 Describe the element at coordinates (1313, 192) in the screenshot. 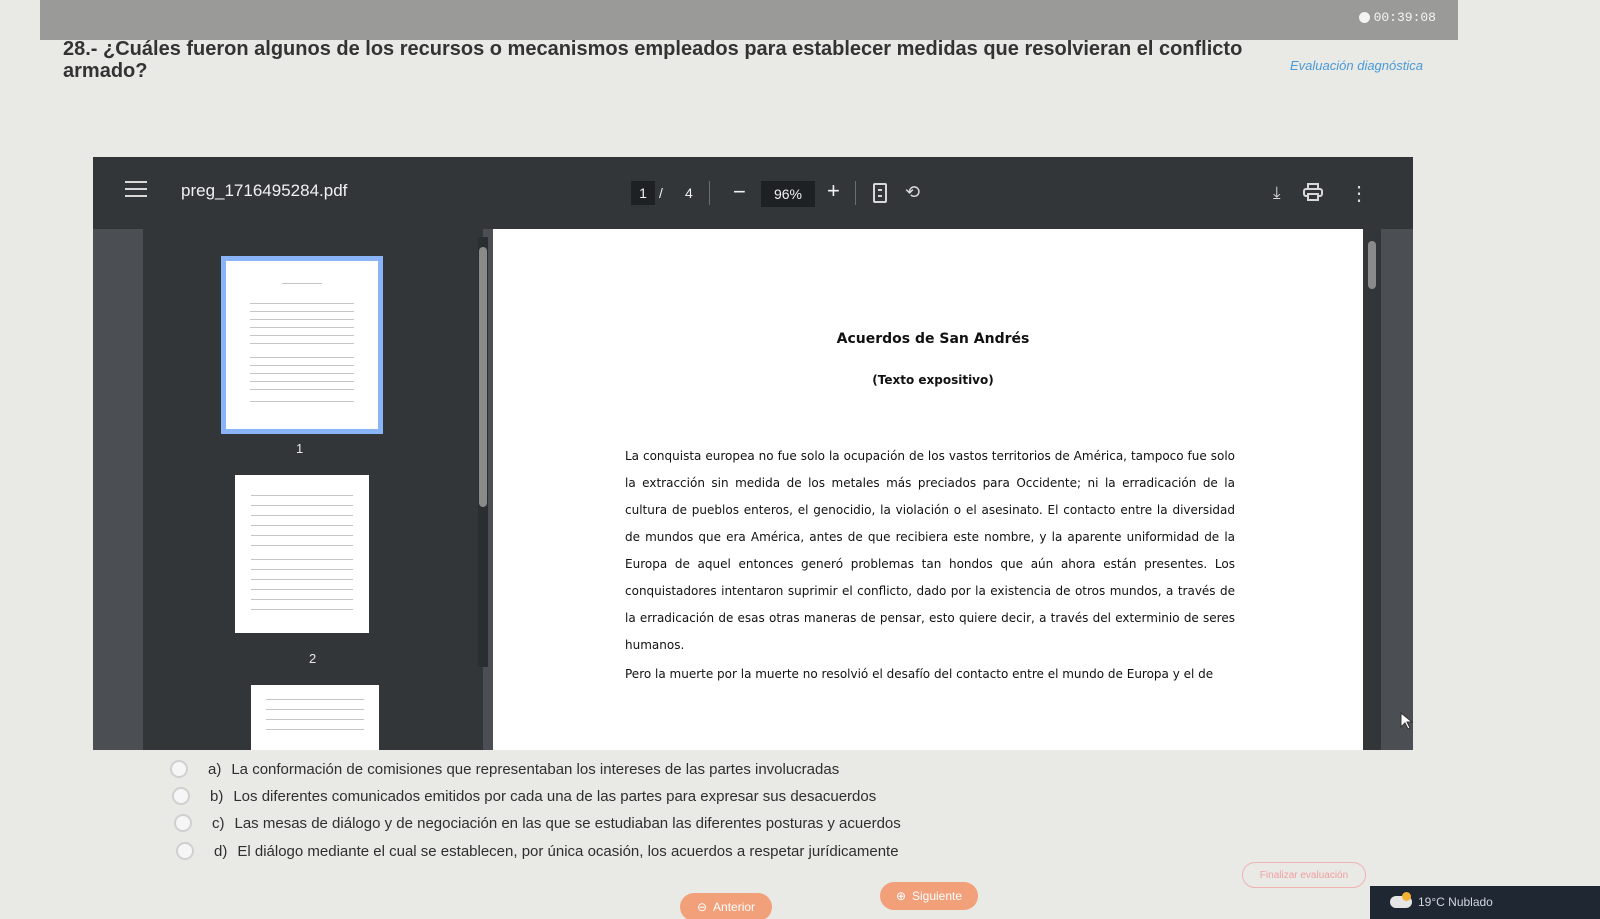

I see `print-icon` at that location.